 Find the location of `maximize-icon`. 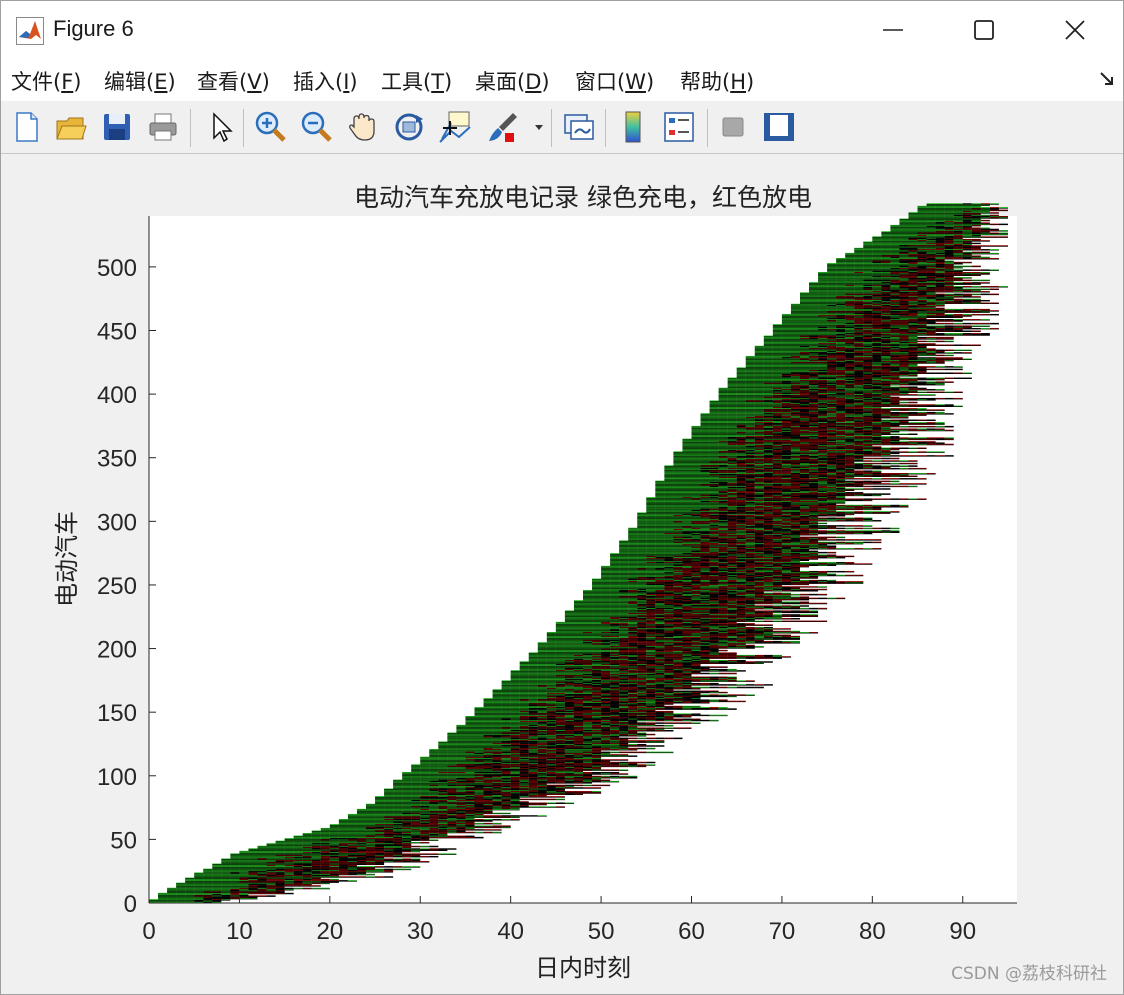

maximize-icon is located at coordinates (984, 30).